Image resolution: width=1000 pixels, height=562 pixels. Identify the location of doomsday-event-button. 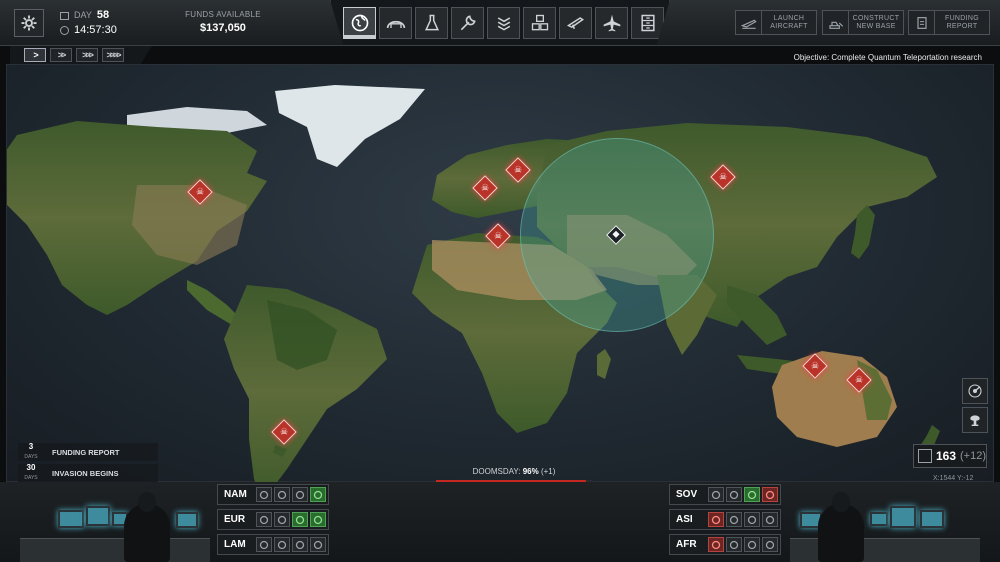
(975, 420).